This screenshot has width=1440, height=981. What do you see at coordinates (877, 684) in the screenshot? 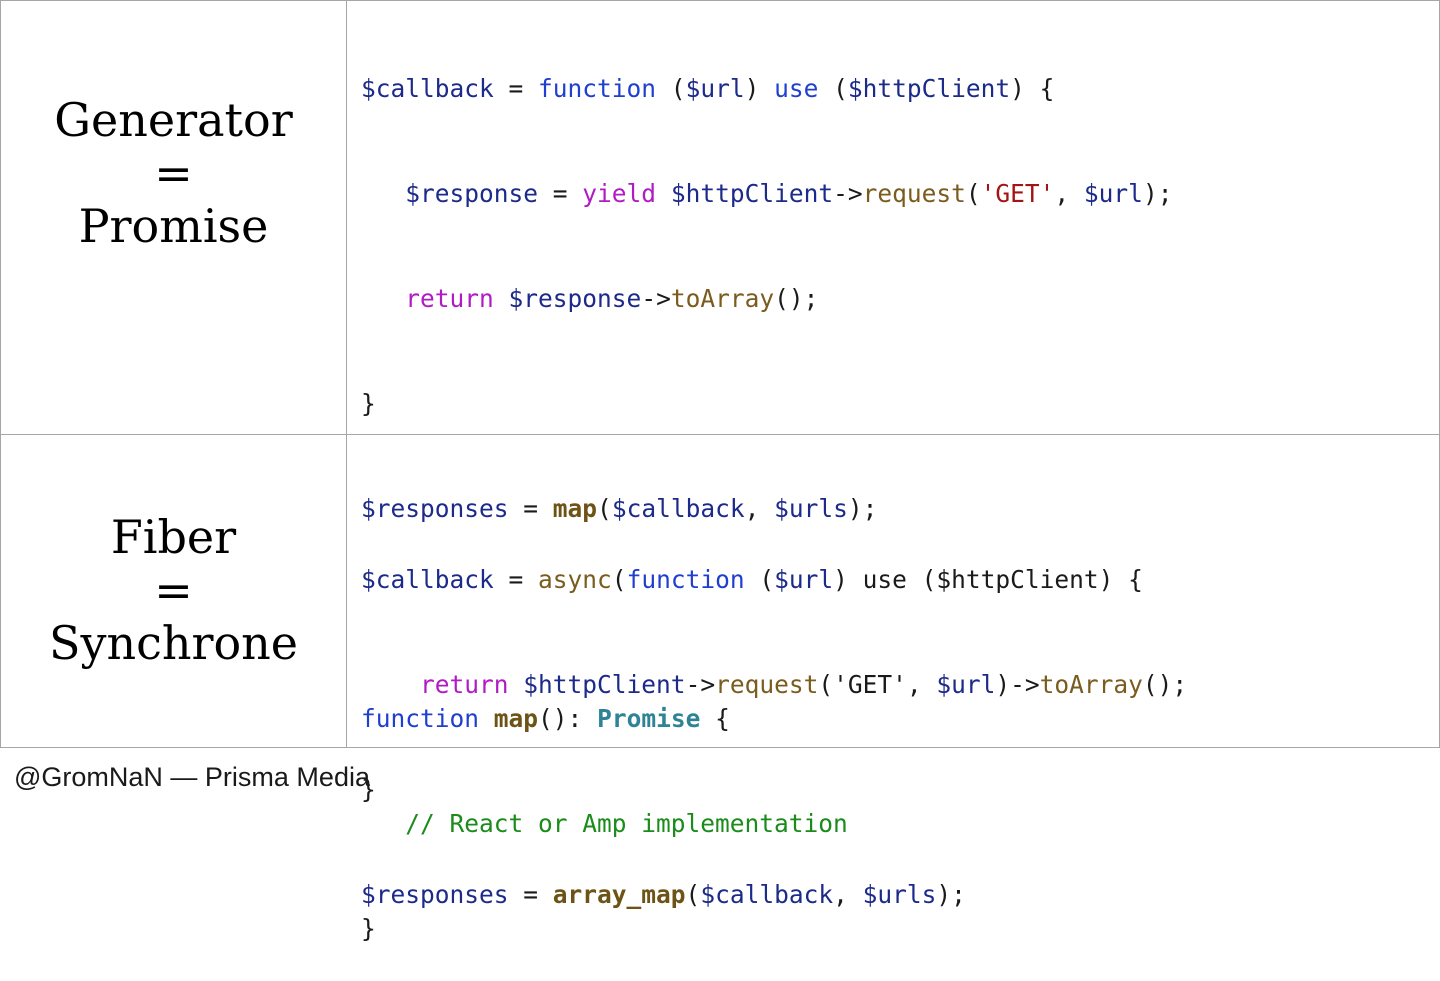
I see `code-token: ('GET',` at bounding box center [877, 684].